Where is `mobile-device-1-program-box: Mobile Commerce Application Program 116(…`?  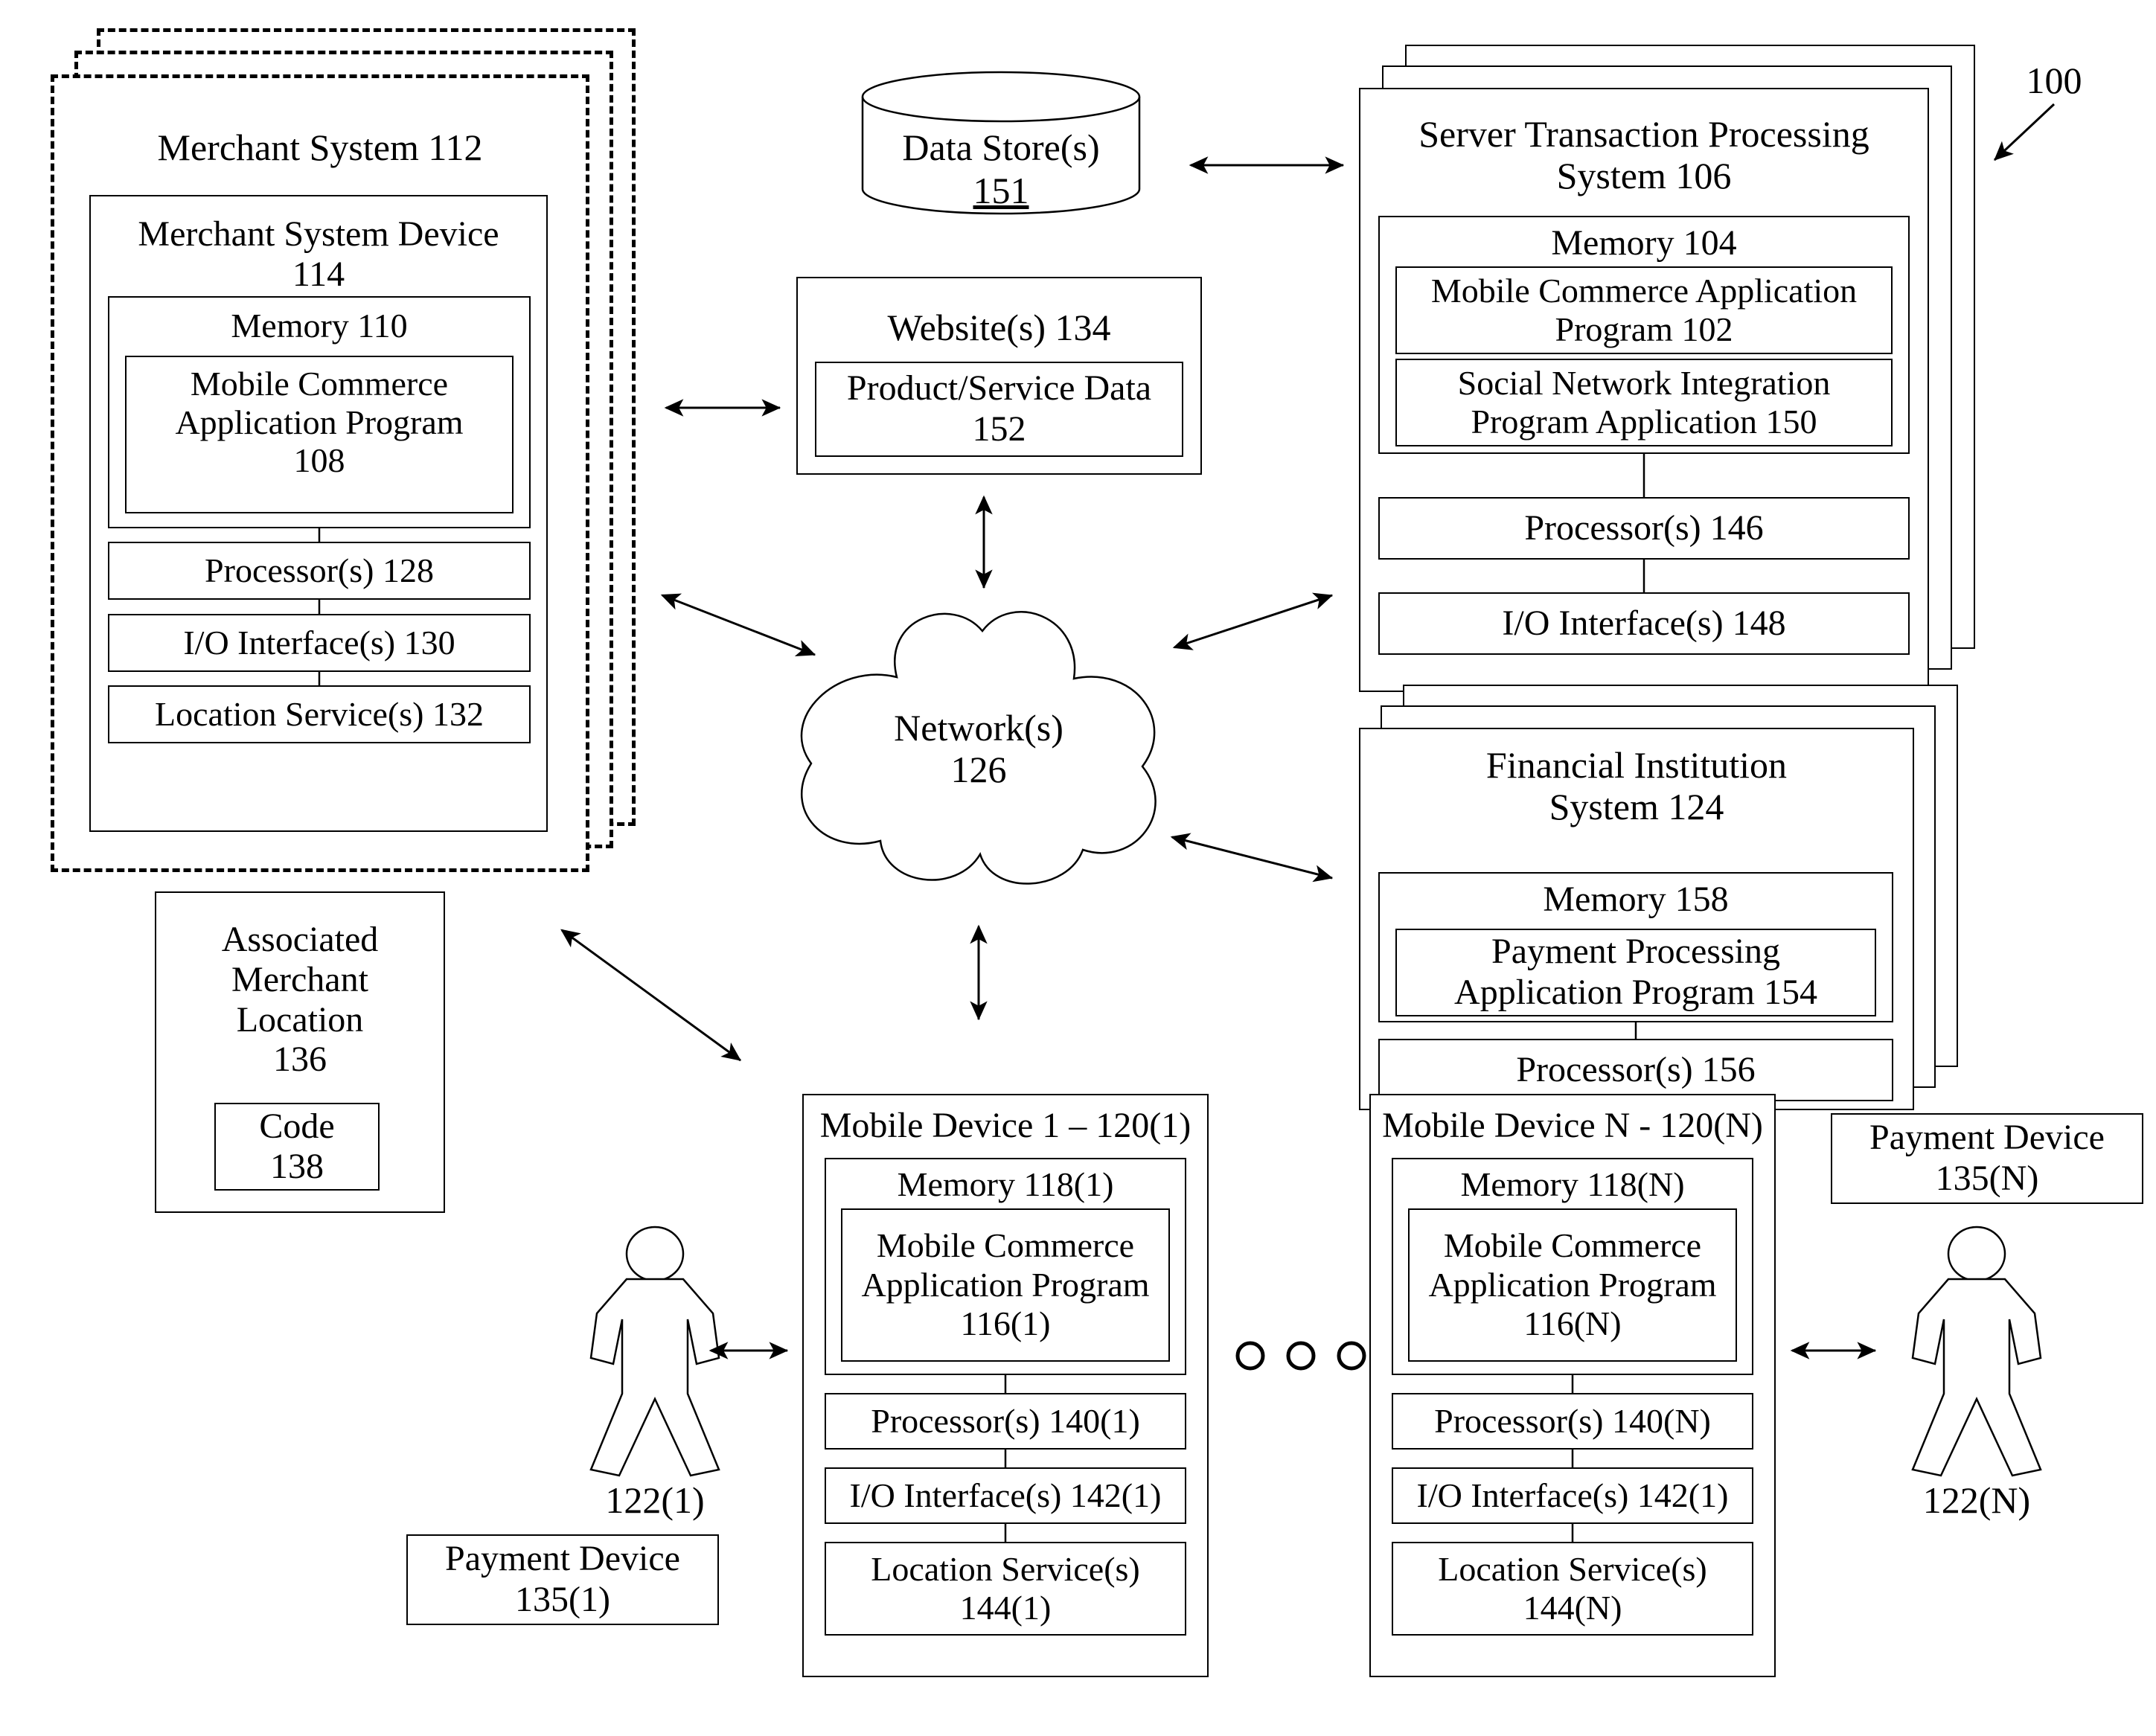
mobile-device-1-program-box: Mobile Commerce Application Program 116(… is located at coordinates (1005, 1285).